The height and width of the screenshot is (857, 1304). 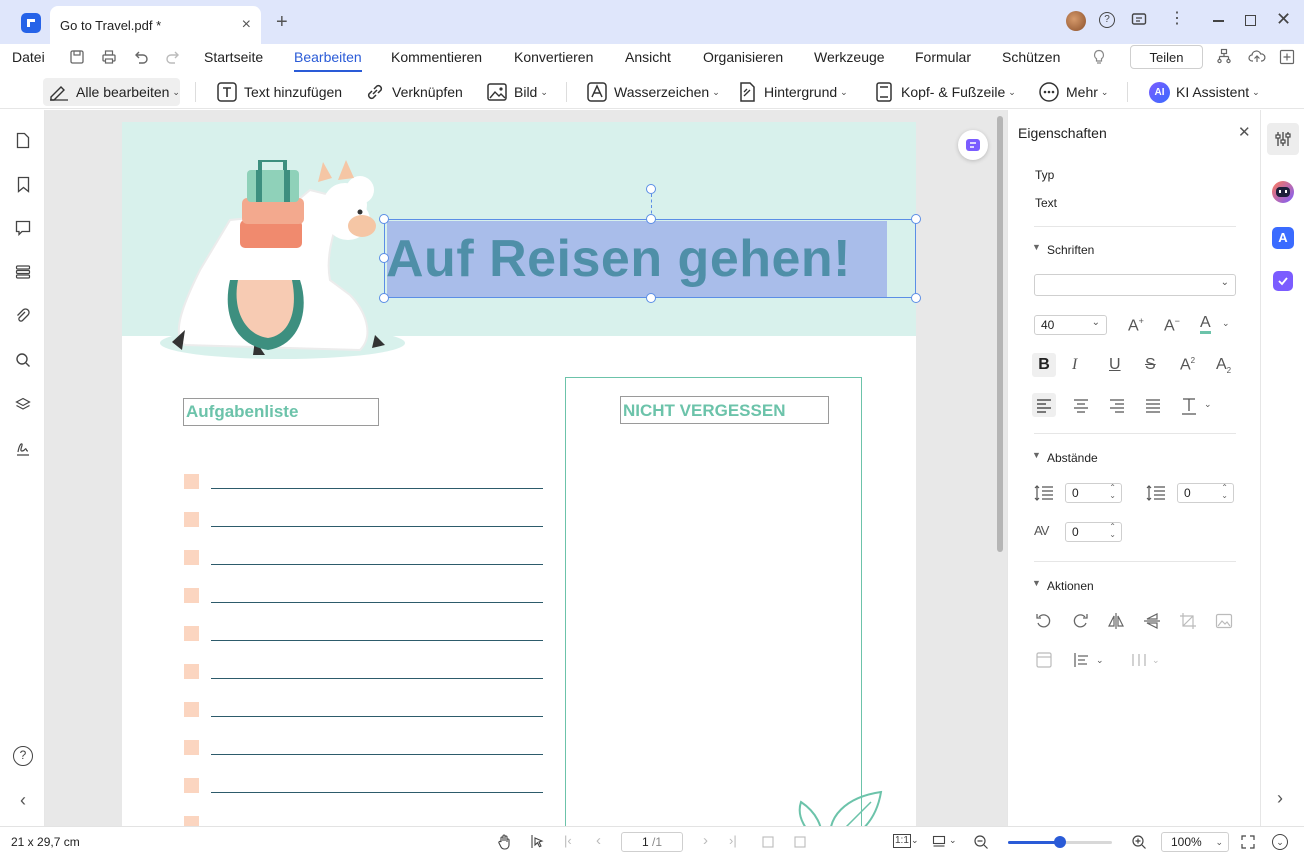 I want to click on ai-assistant-button: AI KI Assistent ⌄, so click(x=1204, y=92).